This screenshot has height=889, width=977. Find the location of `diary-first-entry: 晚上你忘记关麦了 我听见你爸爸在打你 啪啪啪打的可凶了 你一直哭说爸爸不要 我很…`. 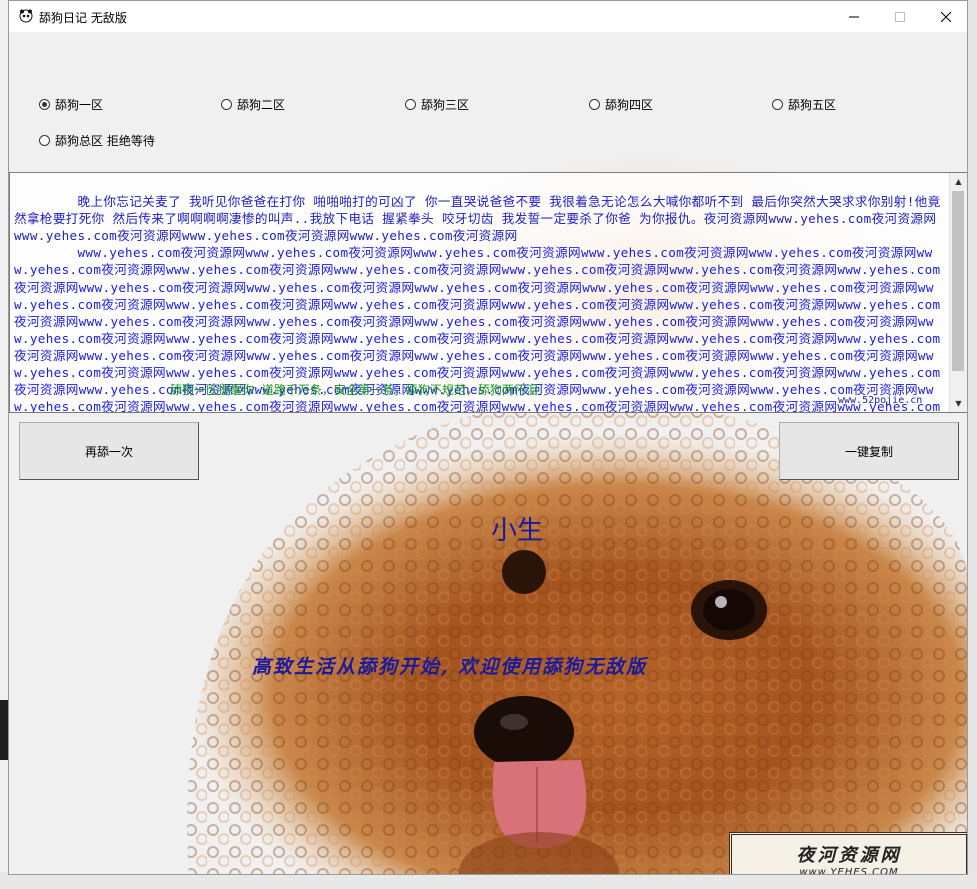

diary-first-entry: 晚上你忘记关麦了 我听见你爸爸在打你 啪啪啪打的可凶了 你一直哭说爸爸不要 我很… is located at coordinates (477, 219).